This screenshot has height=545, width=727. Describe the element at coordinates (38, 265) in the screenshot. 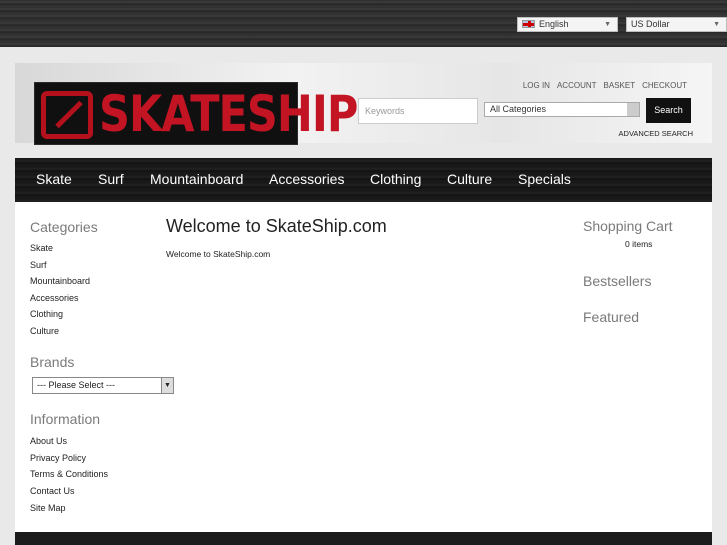

I see `category-link-surf: Surf` at that location.